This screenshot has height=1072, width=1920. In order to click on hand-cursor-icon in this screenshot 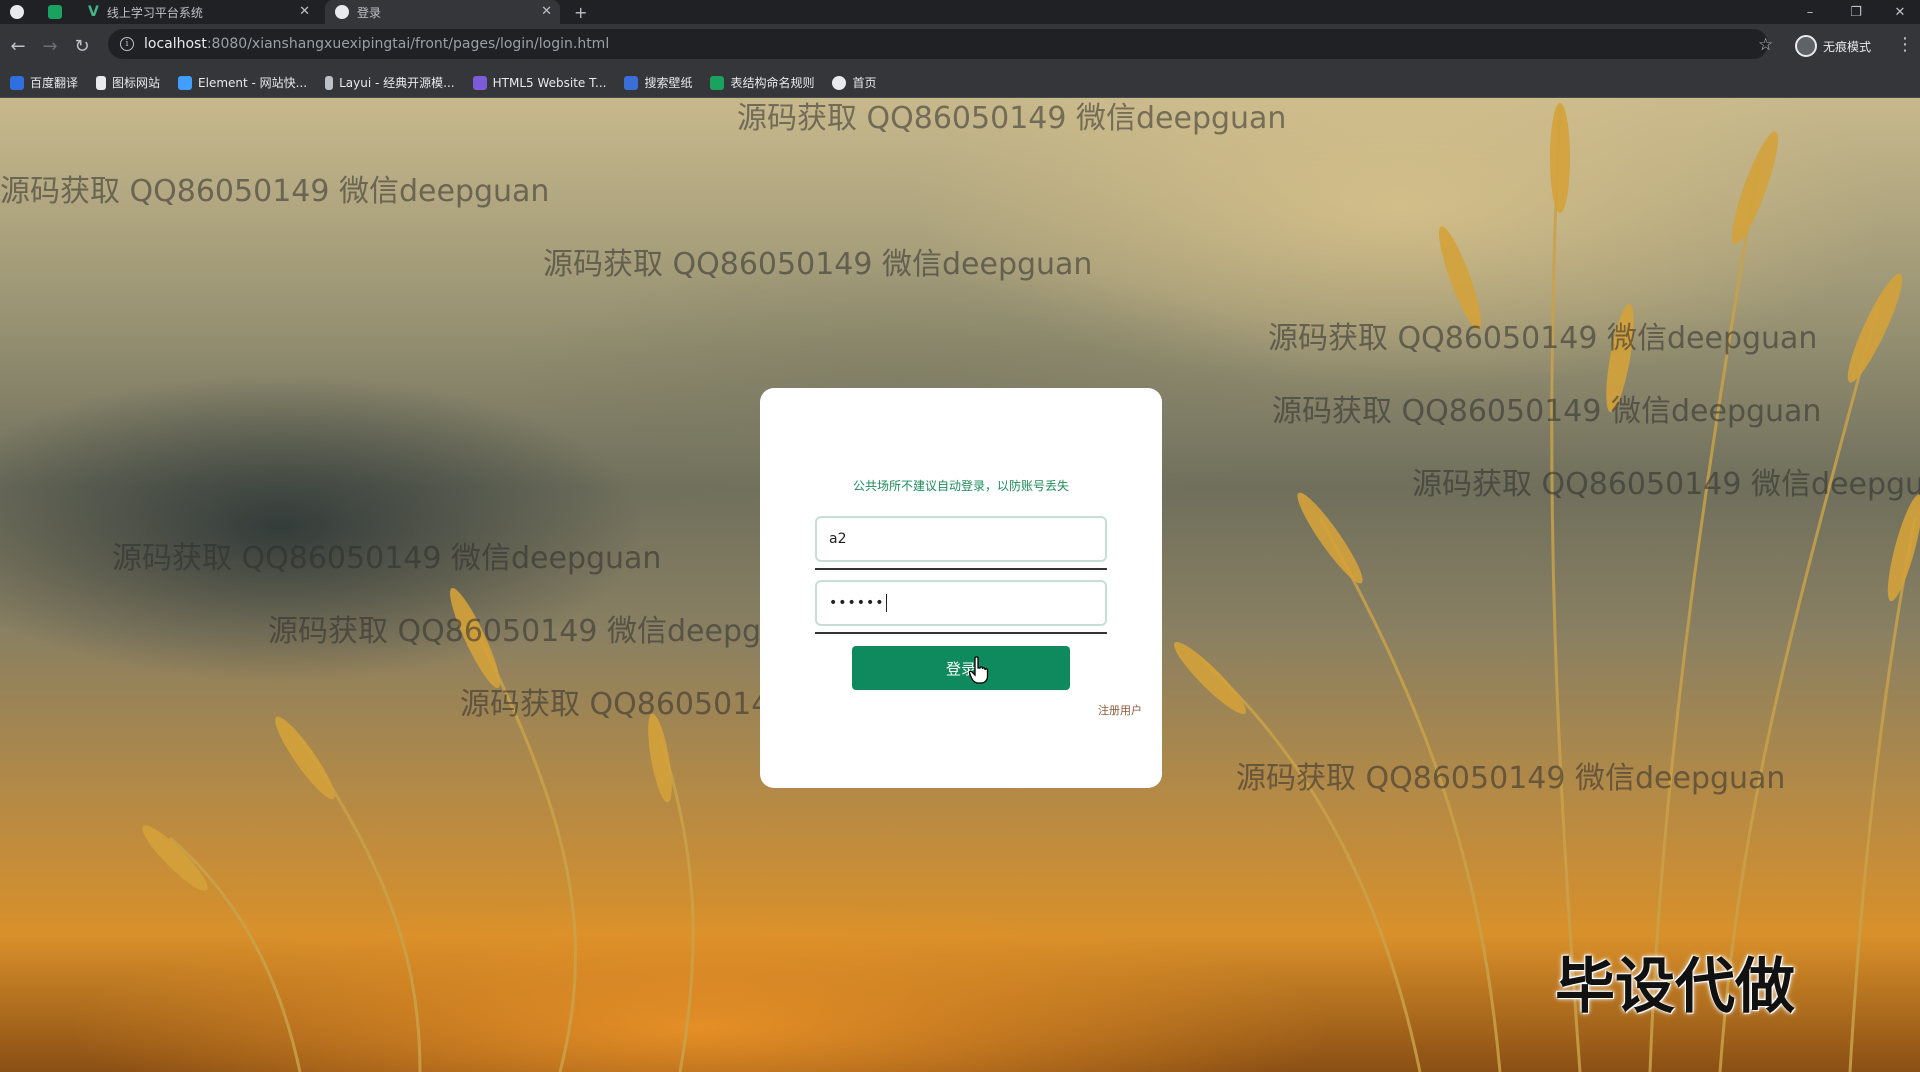, I will do `click(978, 670)`.